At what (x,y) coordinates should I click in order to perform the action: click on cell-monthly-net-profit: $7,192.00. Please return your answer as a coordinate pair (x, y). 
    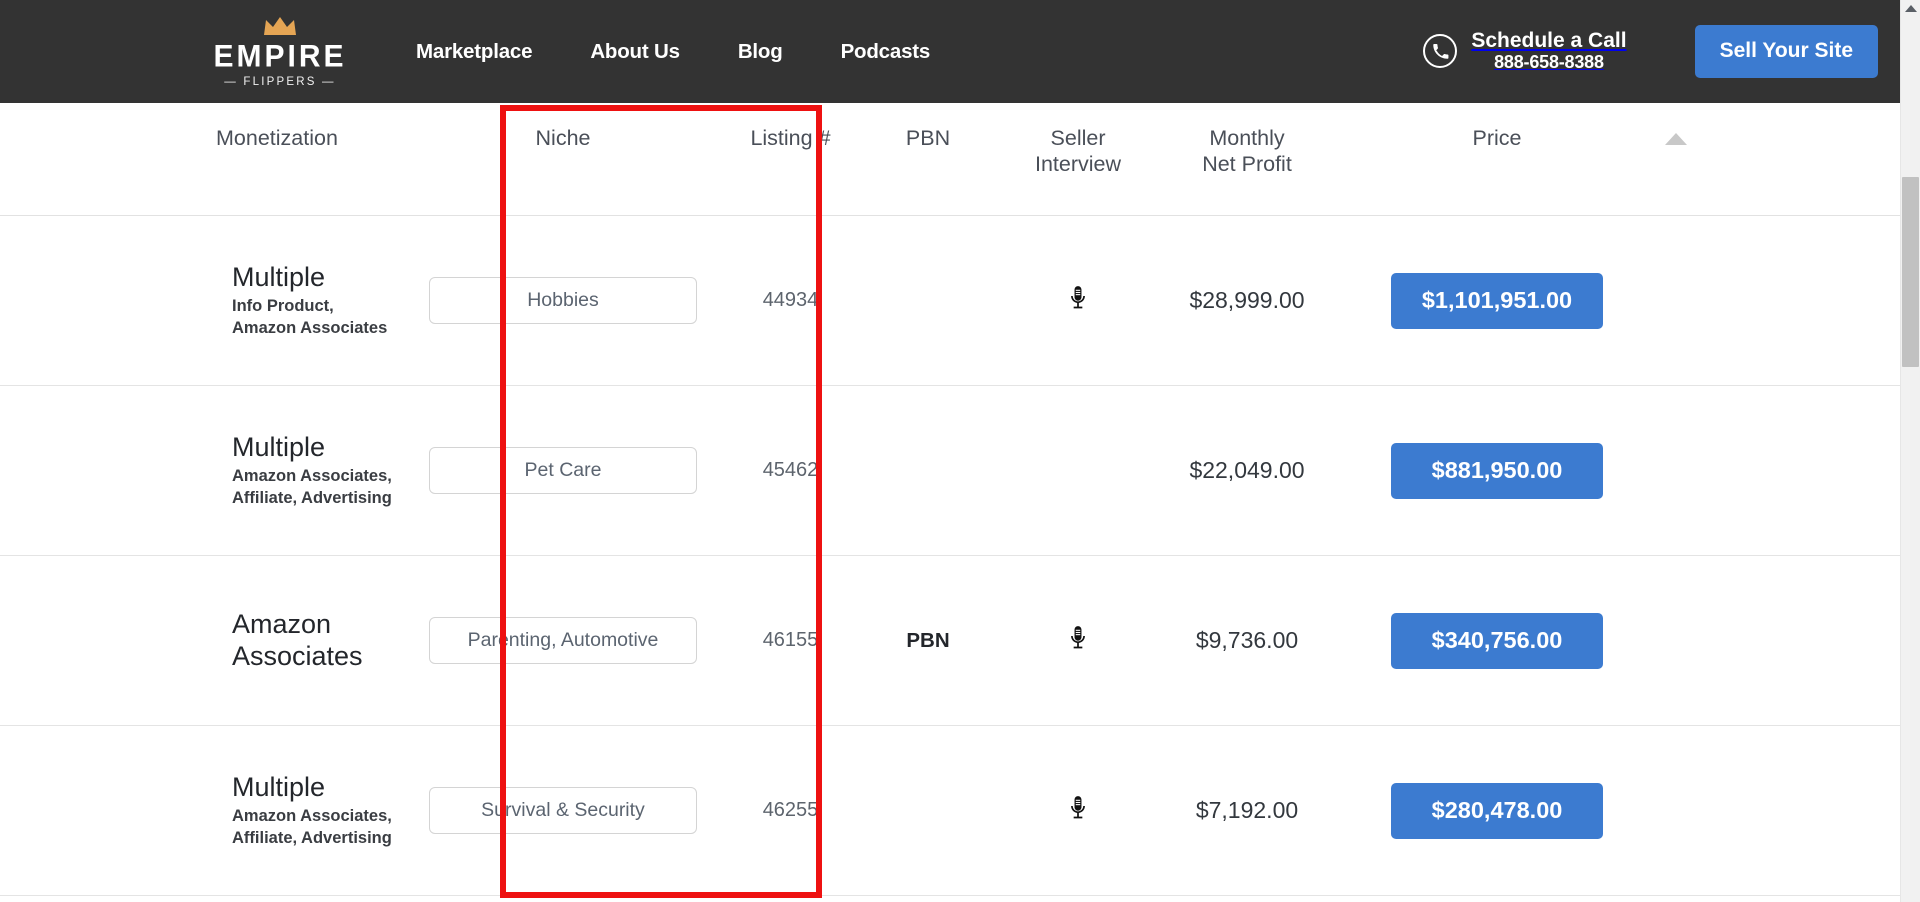
    Looking at the image, I should click on (1247, 810).